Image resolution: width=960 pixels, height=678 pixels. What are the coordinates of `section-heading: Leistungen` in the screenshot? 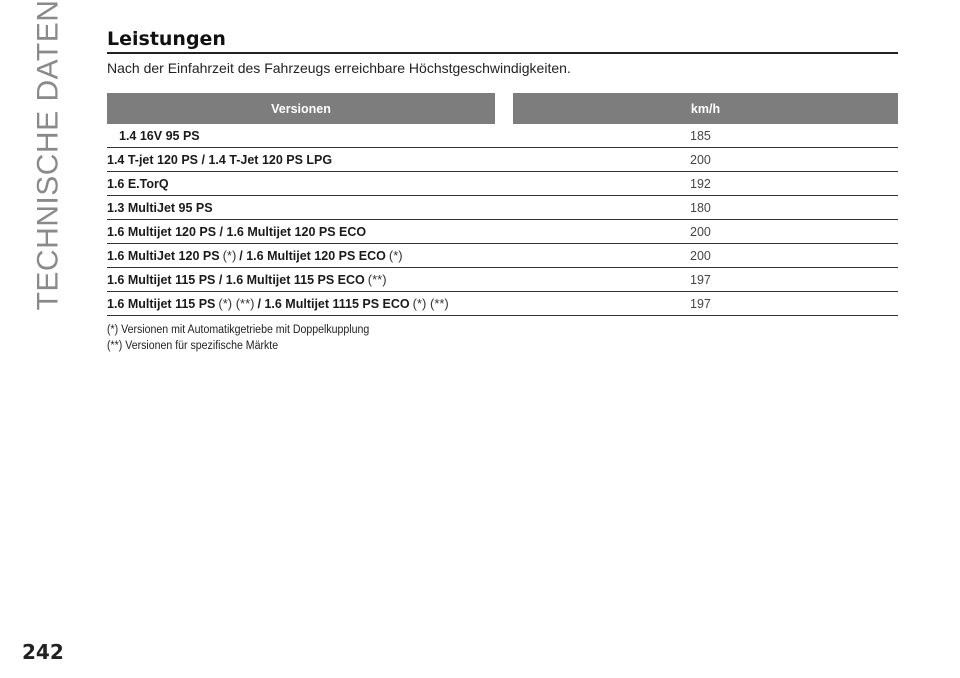 It's located at (502, 41).